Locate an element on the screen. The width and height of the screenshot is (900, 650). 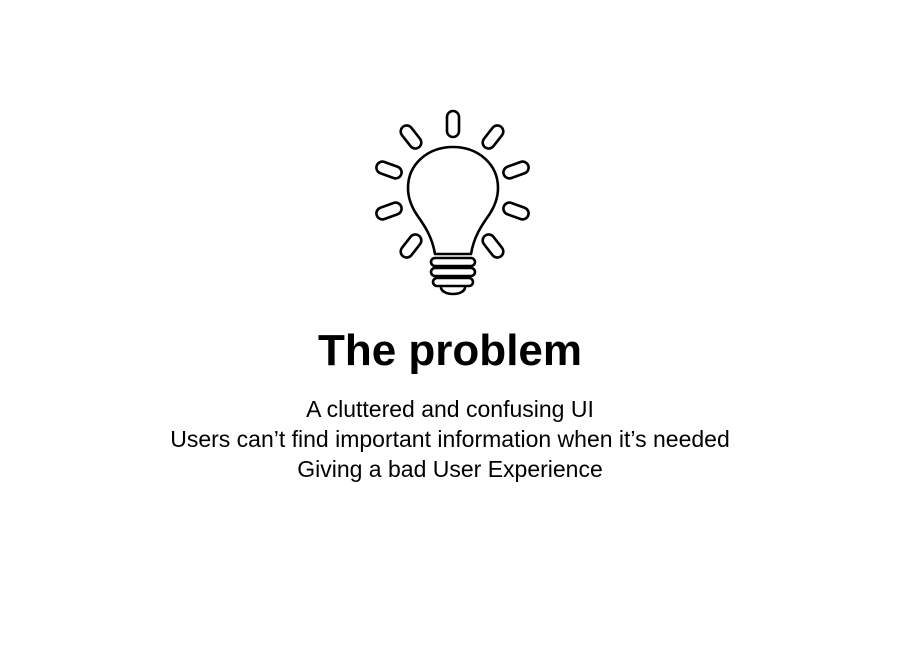
lightbulb-icon is located at coordinates (452, 205).